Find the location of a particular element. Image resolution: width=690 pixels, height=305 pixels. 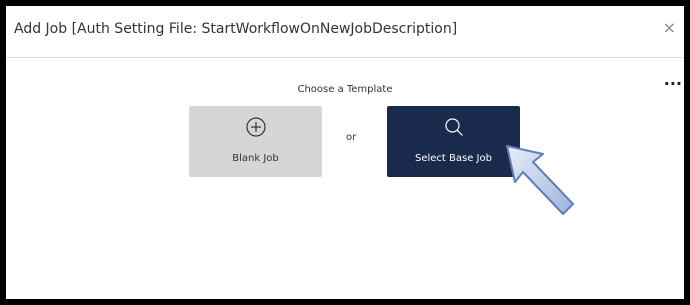

choose-template-heading: Choose a Template is located at coordinates (345, 89).